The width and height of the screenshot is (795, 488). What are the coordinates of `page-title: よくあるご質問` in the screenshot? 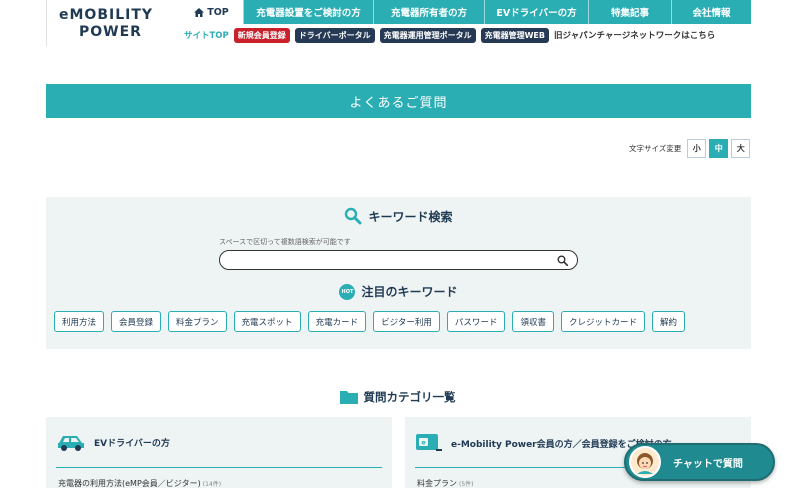 It's located at (398, 103).